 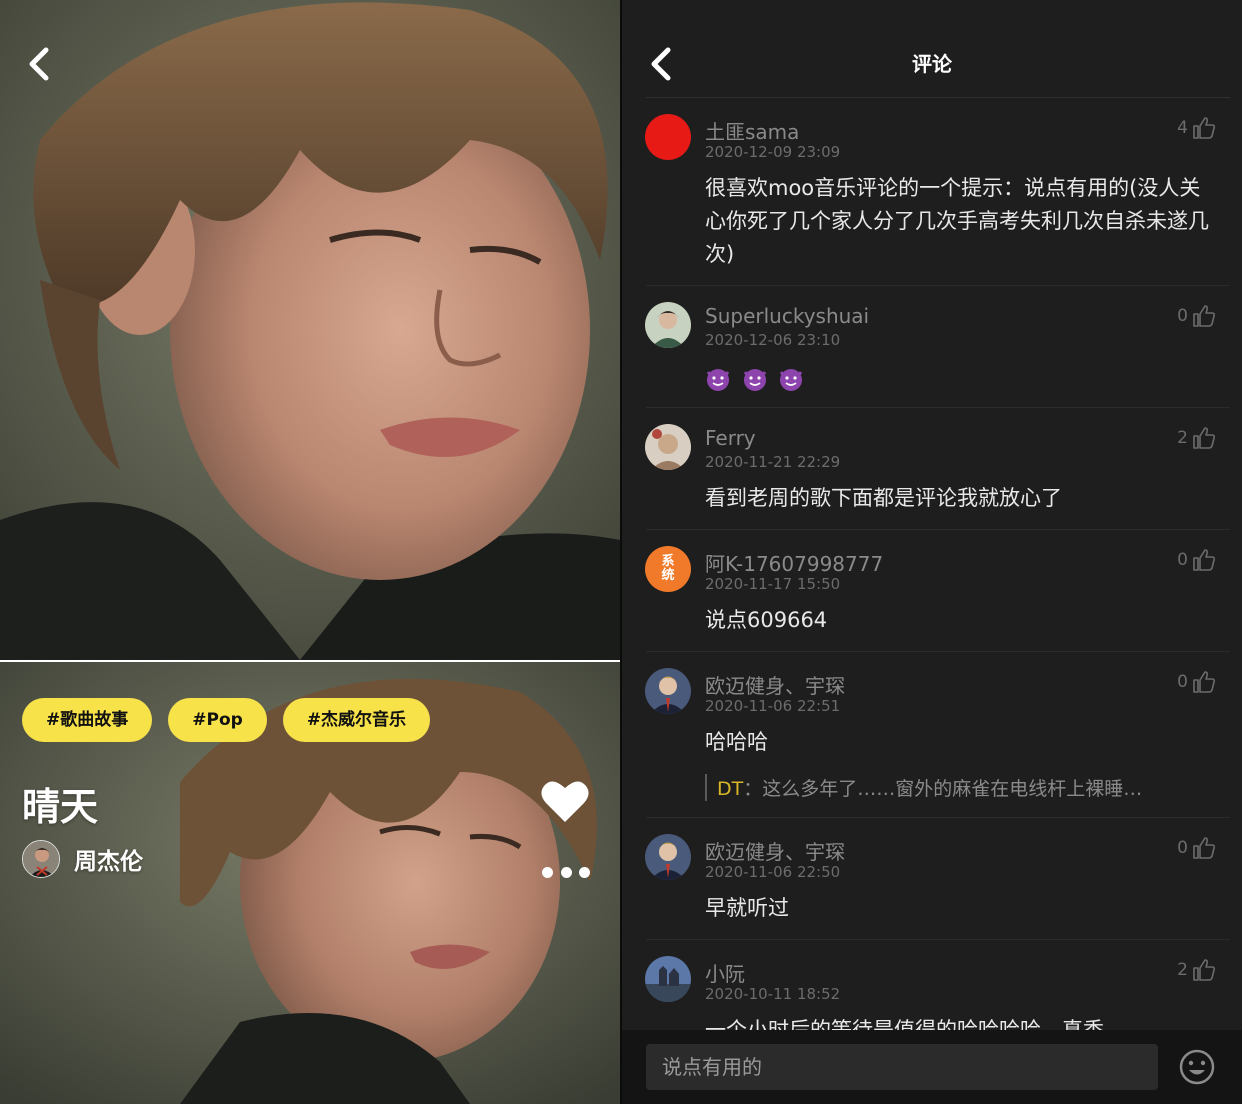 I want to click on heart-icon, so click(x=565, y=801).